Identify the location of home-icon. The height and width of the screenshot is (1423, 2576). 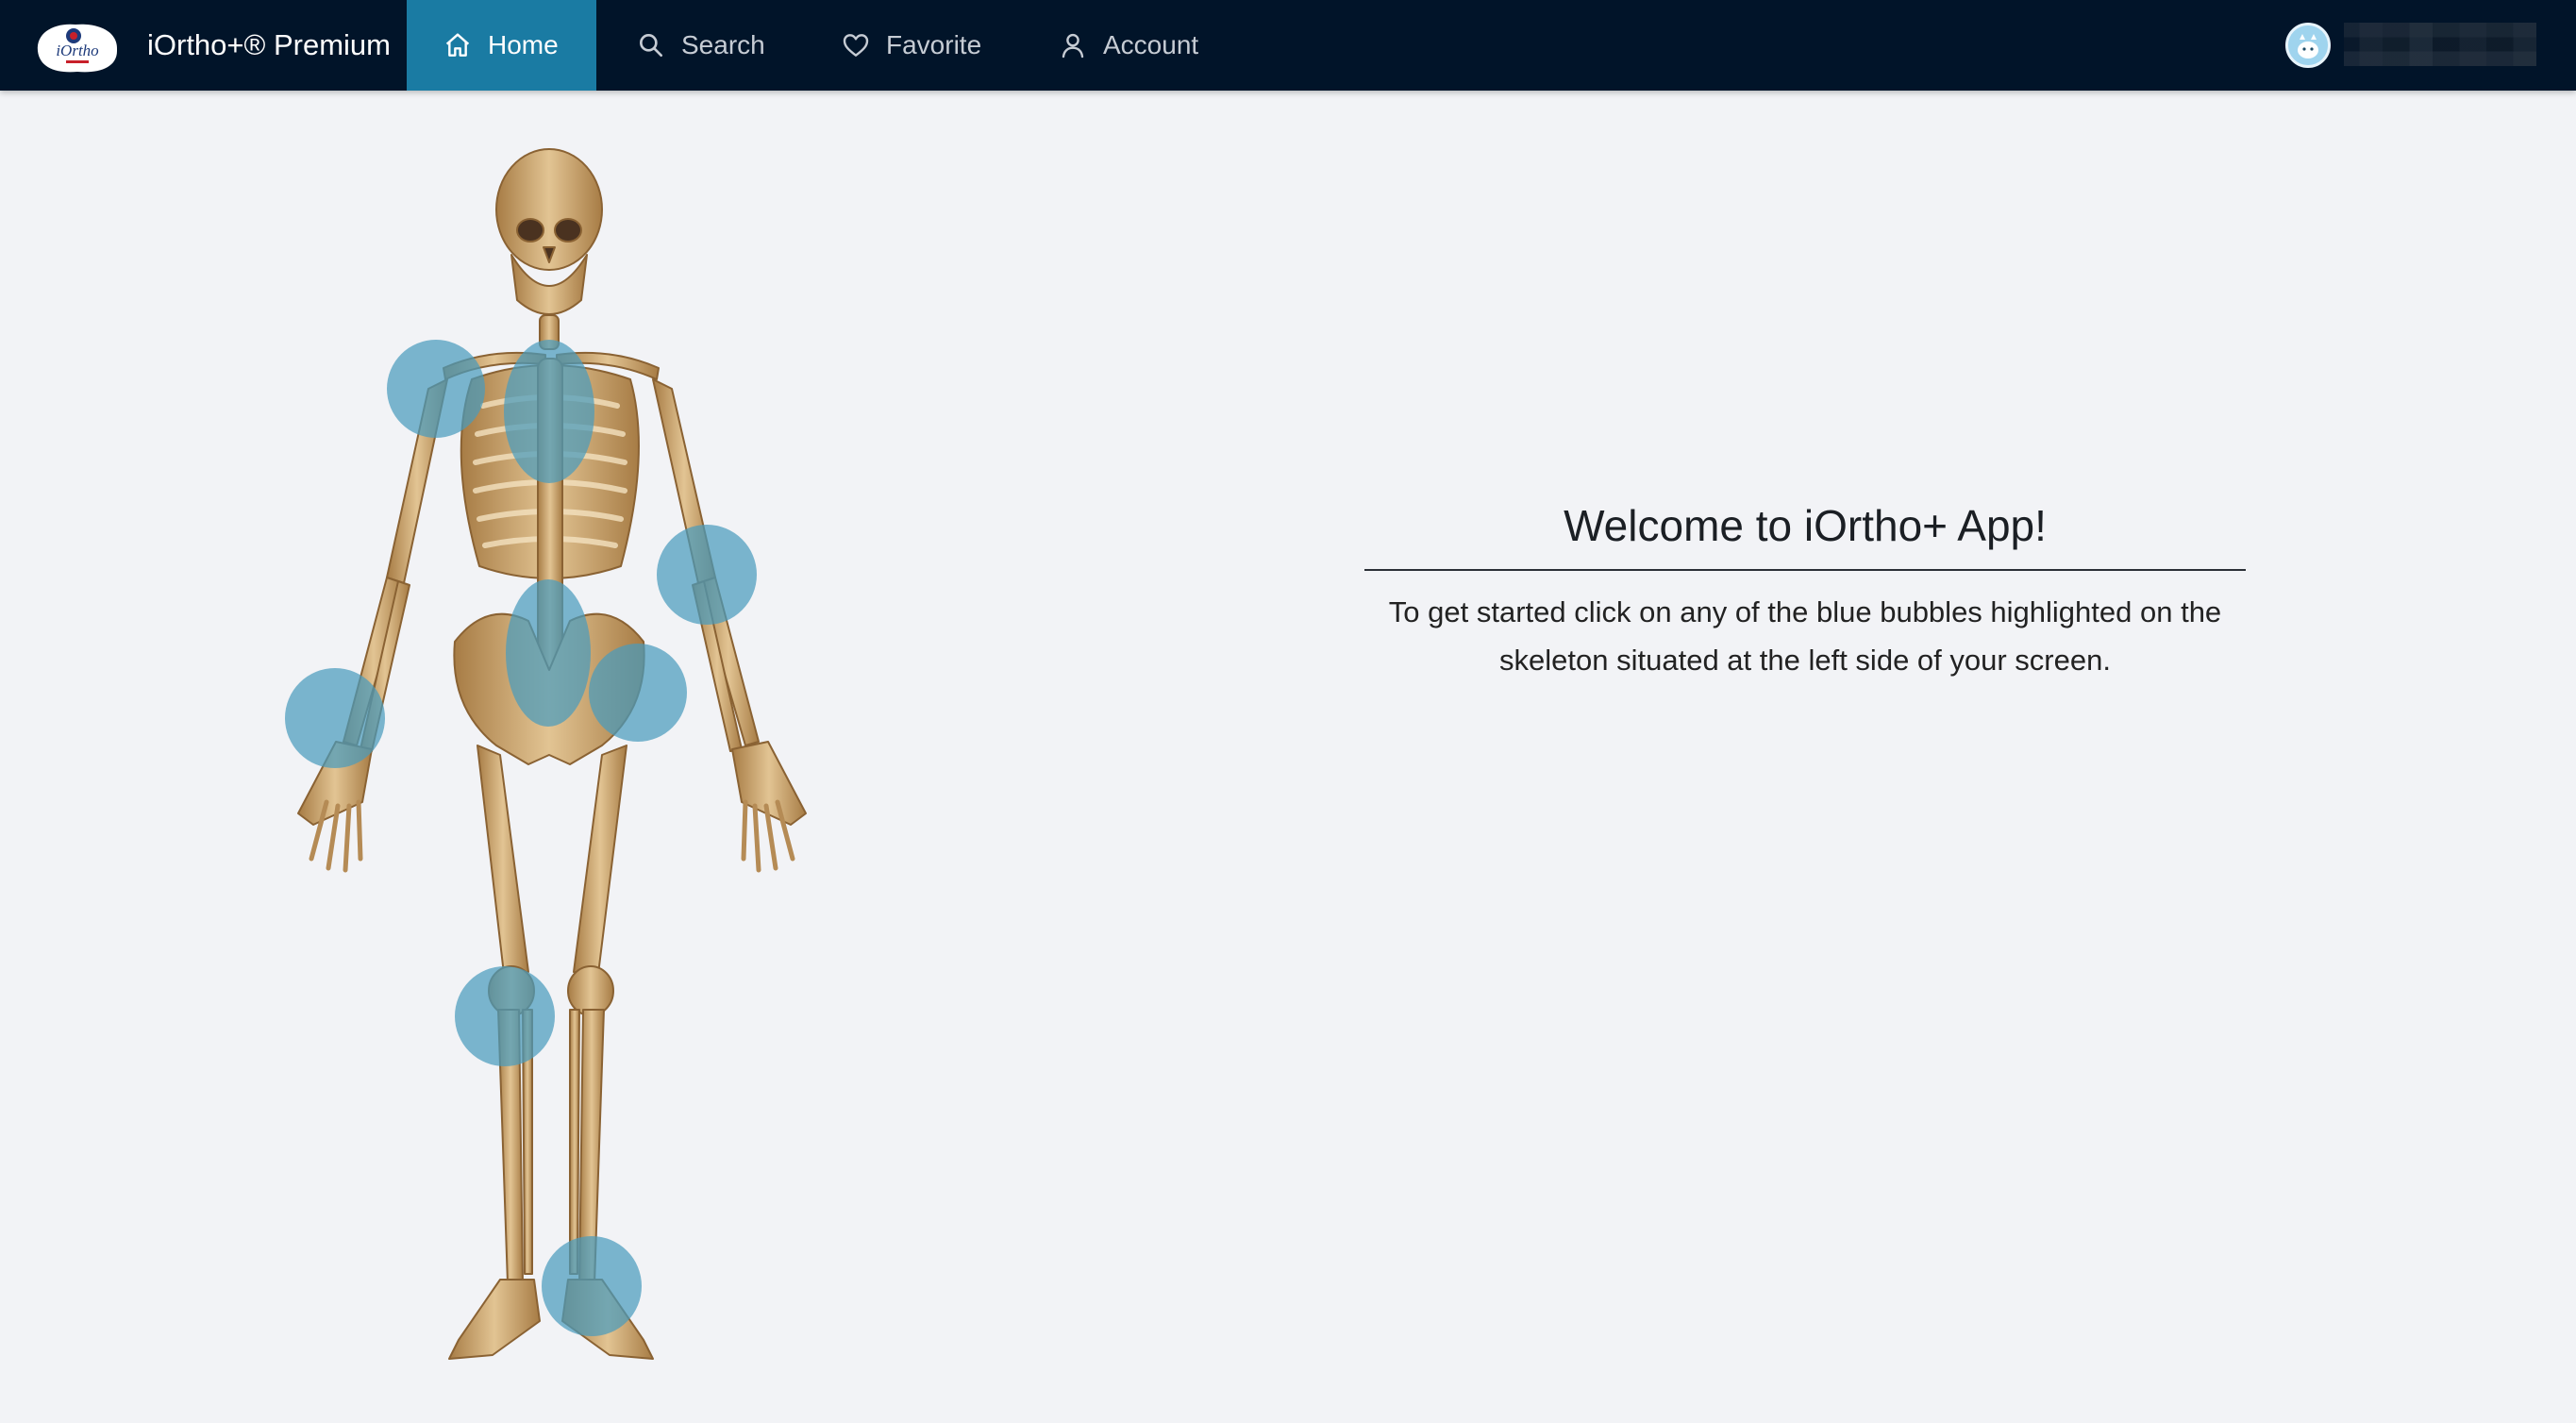
(457, 45).